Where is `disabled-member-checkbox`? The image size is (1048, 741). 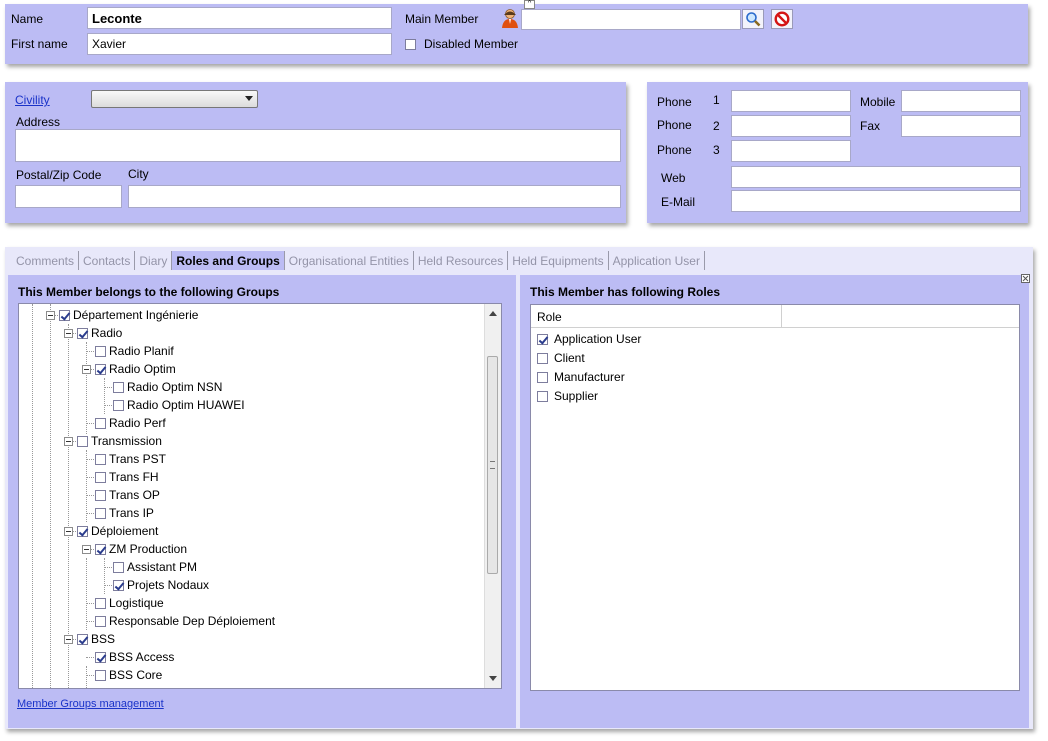
disabled-member-checkbox is located at coordinates (410, 44).